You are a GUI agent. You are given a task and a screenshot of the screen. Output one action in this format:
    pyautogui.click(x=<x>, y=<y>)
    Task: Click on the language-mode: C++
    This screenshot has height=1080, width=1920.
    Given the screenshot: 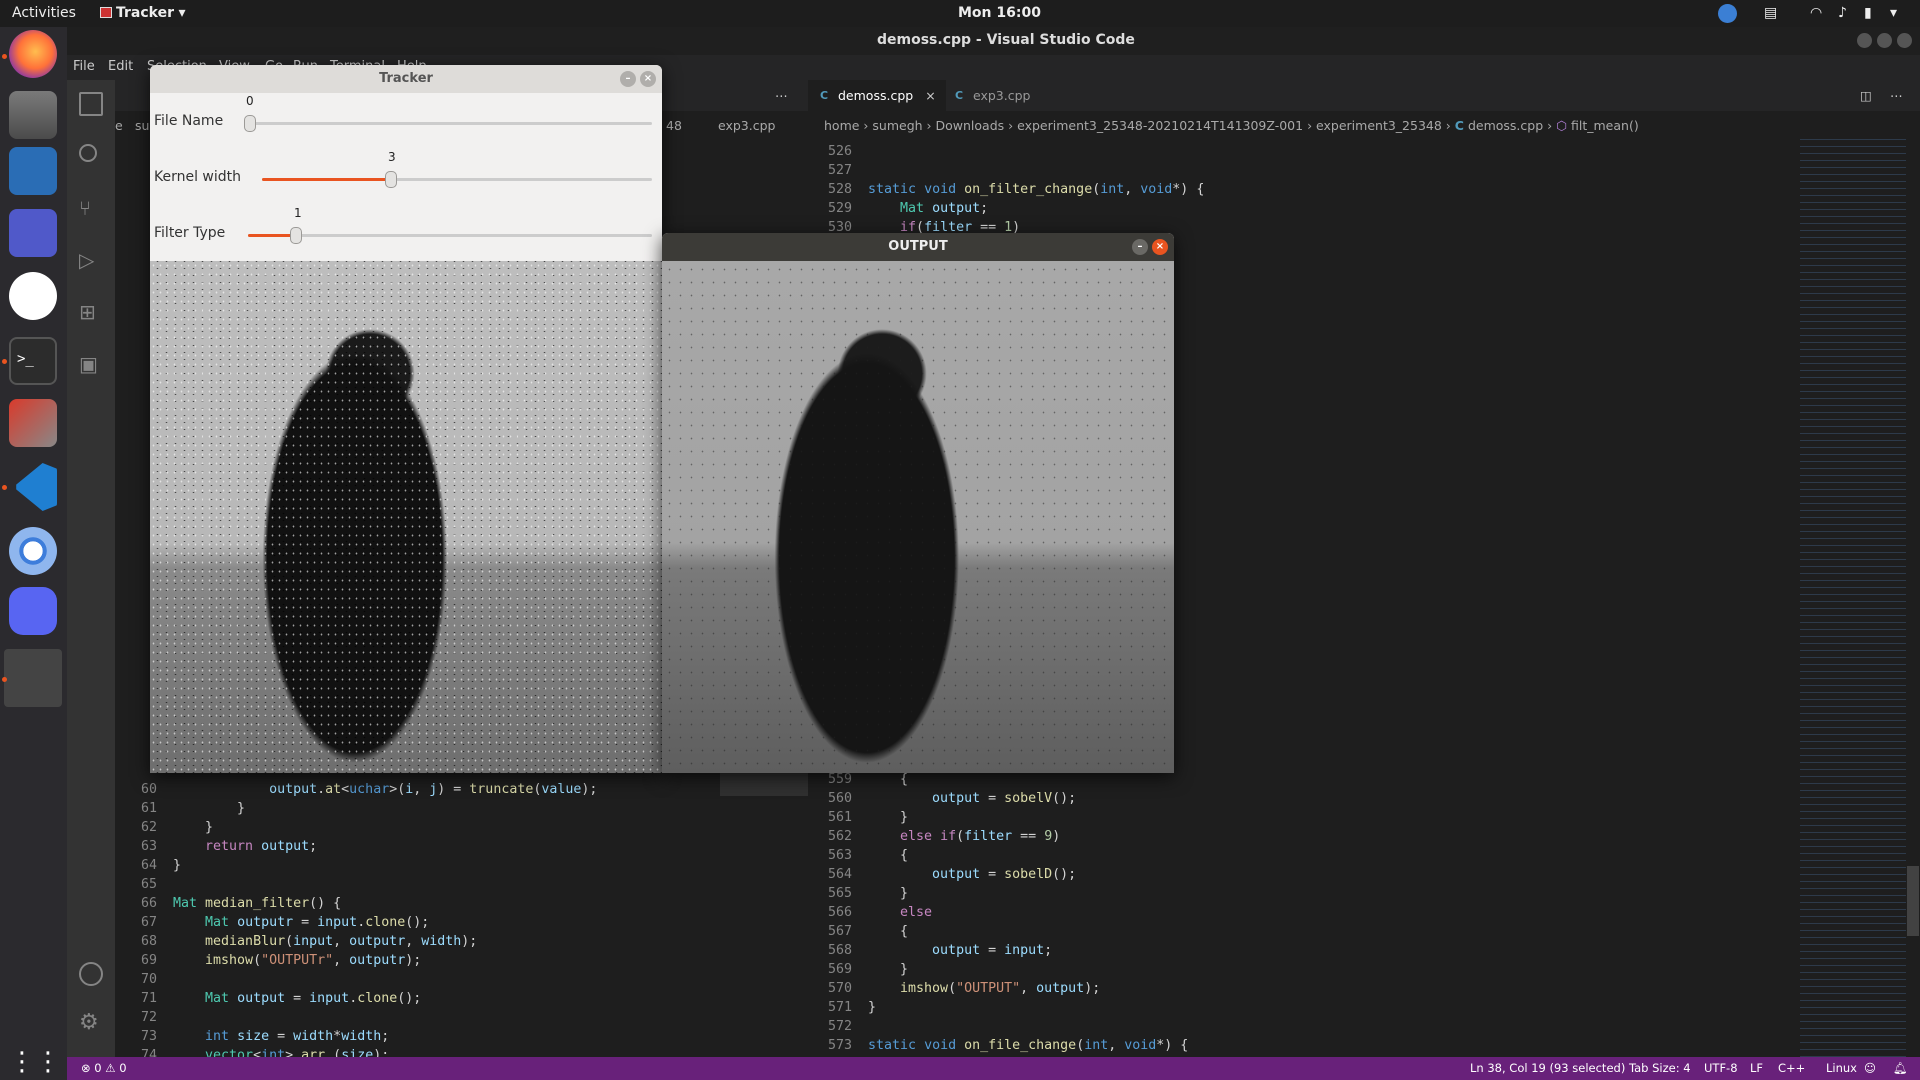 What is the action you would take?
    pyautogui.click(x=1791, y=1068)
    